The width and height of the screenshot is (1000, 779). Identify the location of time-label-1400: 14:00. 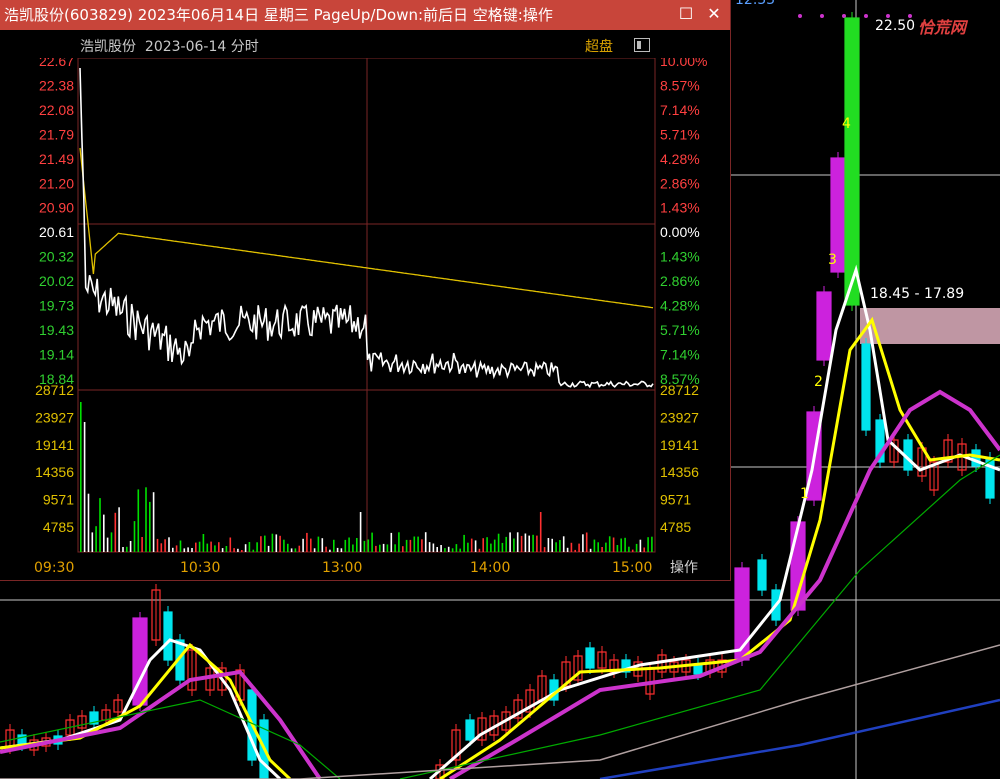
(490, 568).